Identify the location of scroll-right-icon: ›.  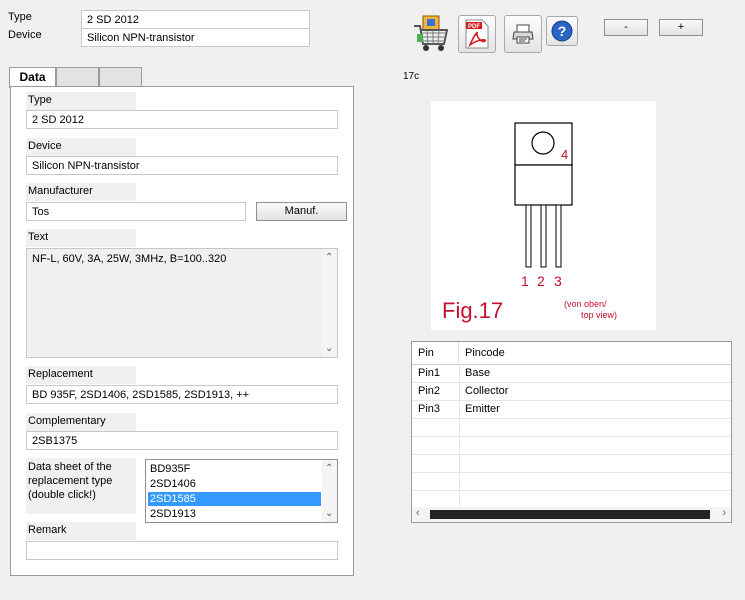
(724, 513).